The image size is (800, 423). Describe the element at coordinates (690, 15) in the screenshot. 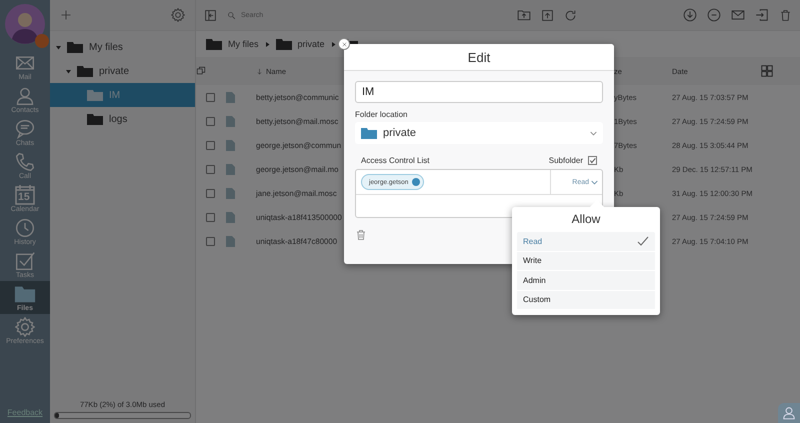

I see `download-icon` at that location.